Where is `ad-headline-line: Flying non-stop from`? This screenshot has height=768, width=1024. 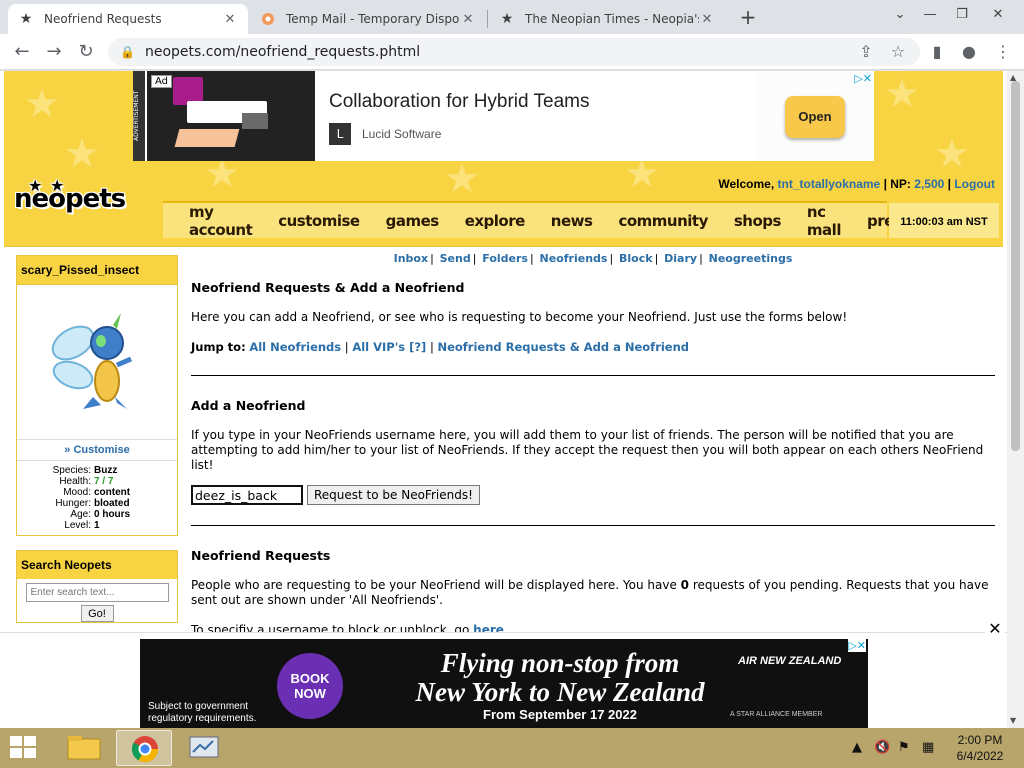 ad-headline-line: Flying non-stop from is located at coordinates (560, 663).